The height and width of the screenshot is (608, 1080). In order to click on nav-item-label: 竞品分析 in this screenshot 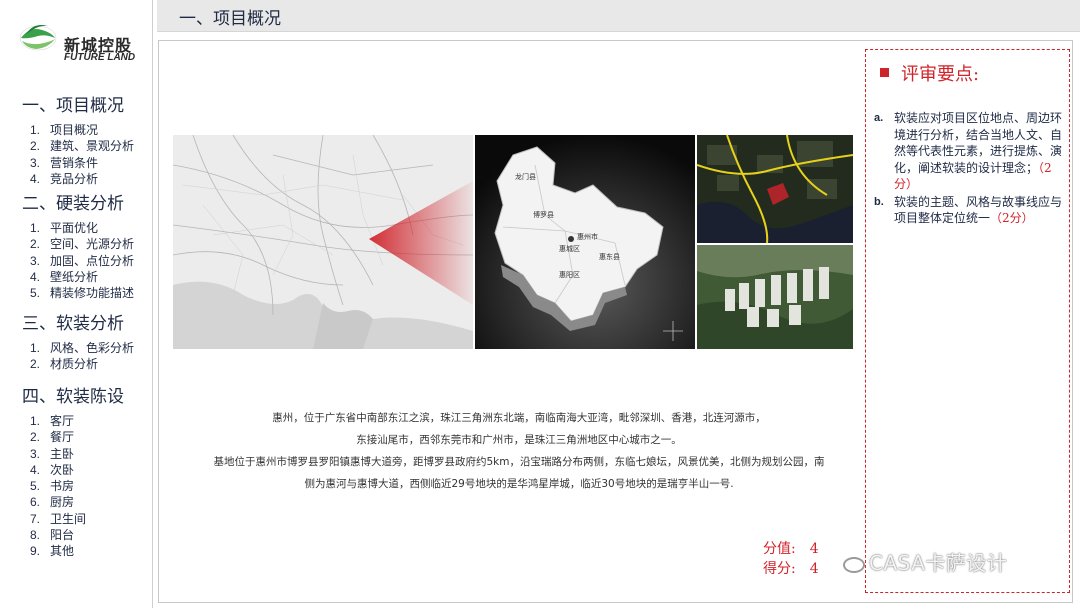, I will do `click(74, 178)`.